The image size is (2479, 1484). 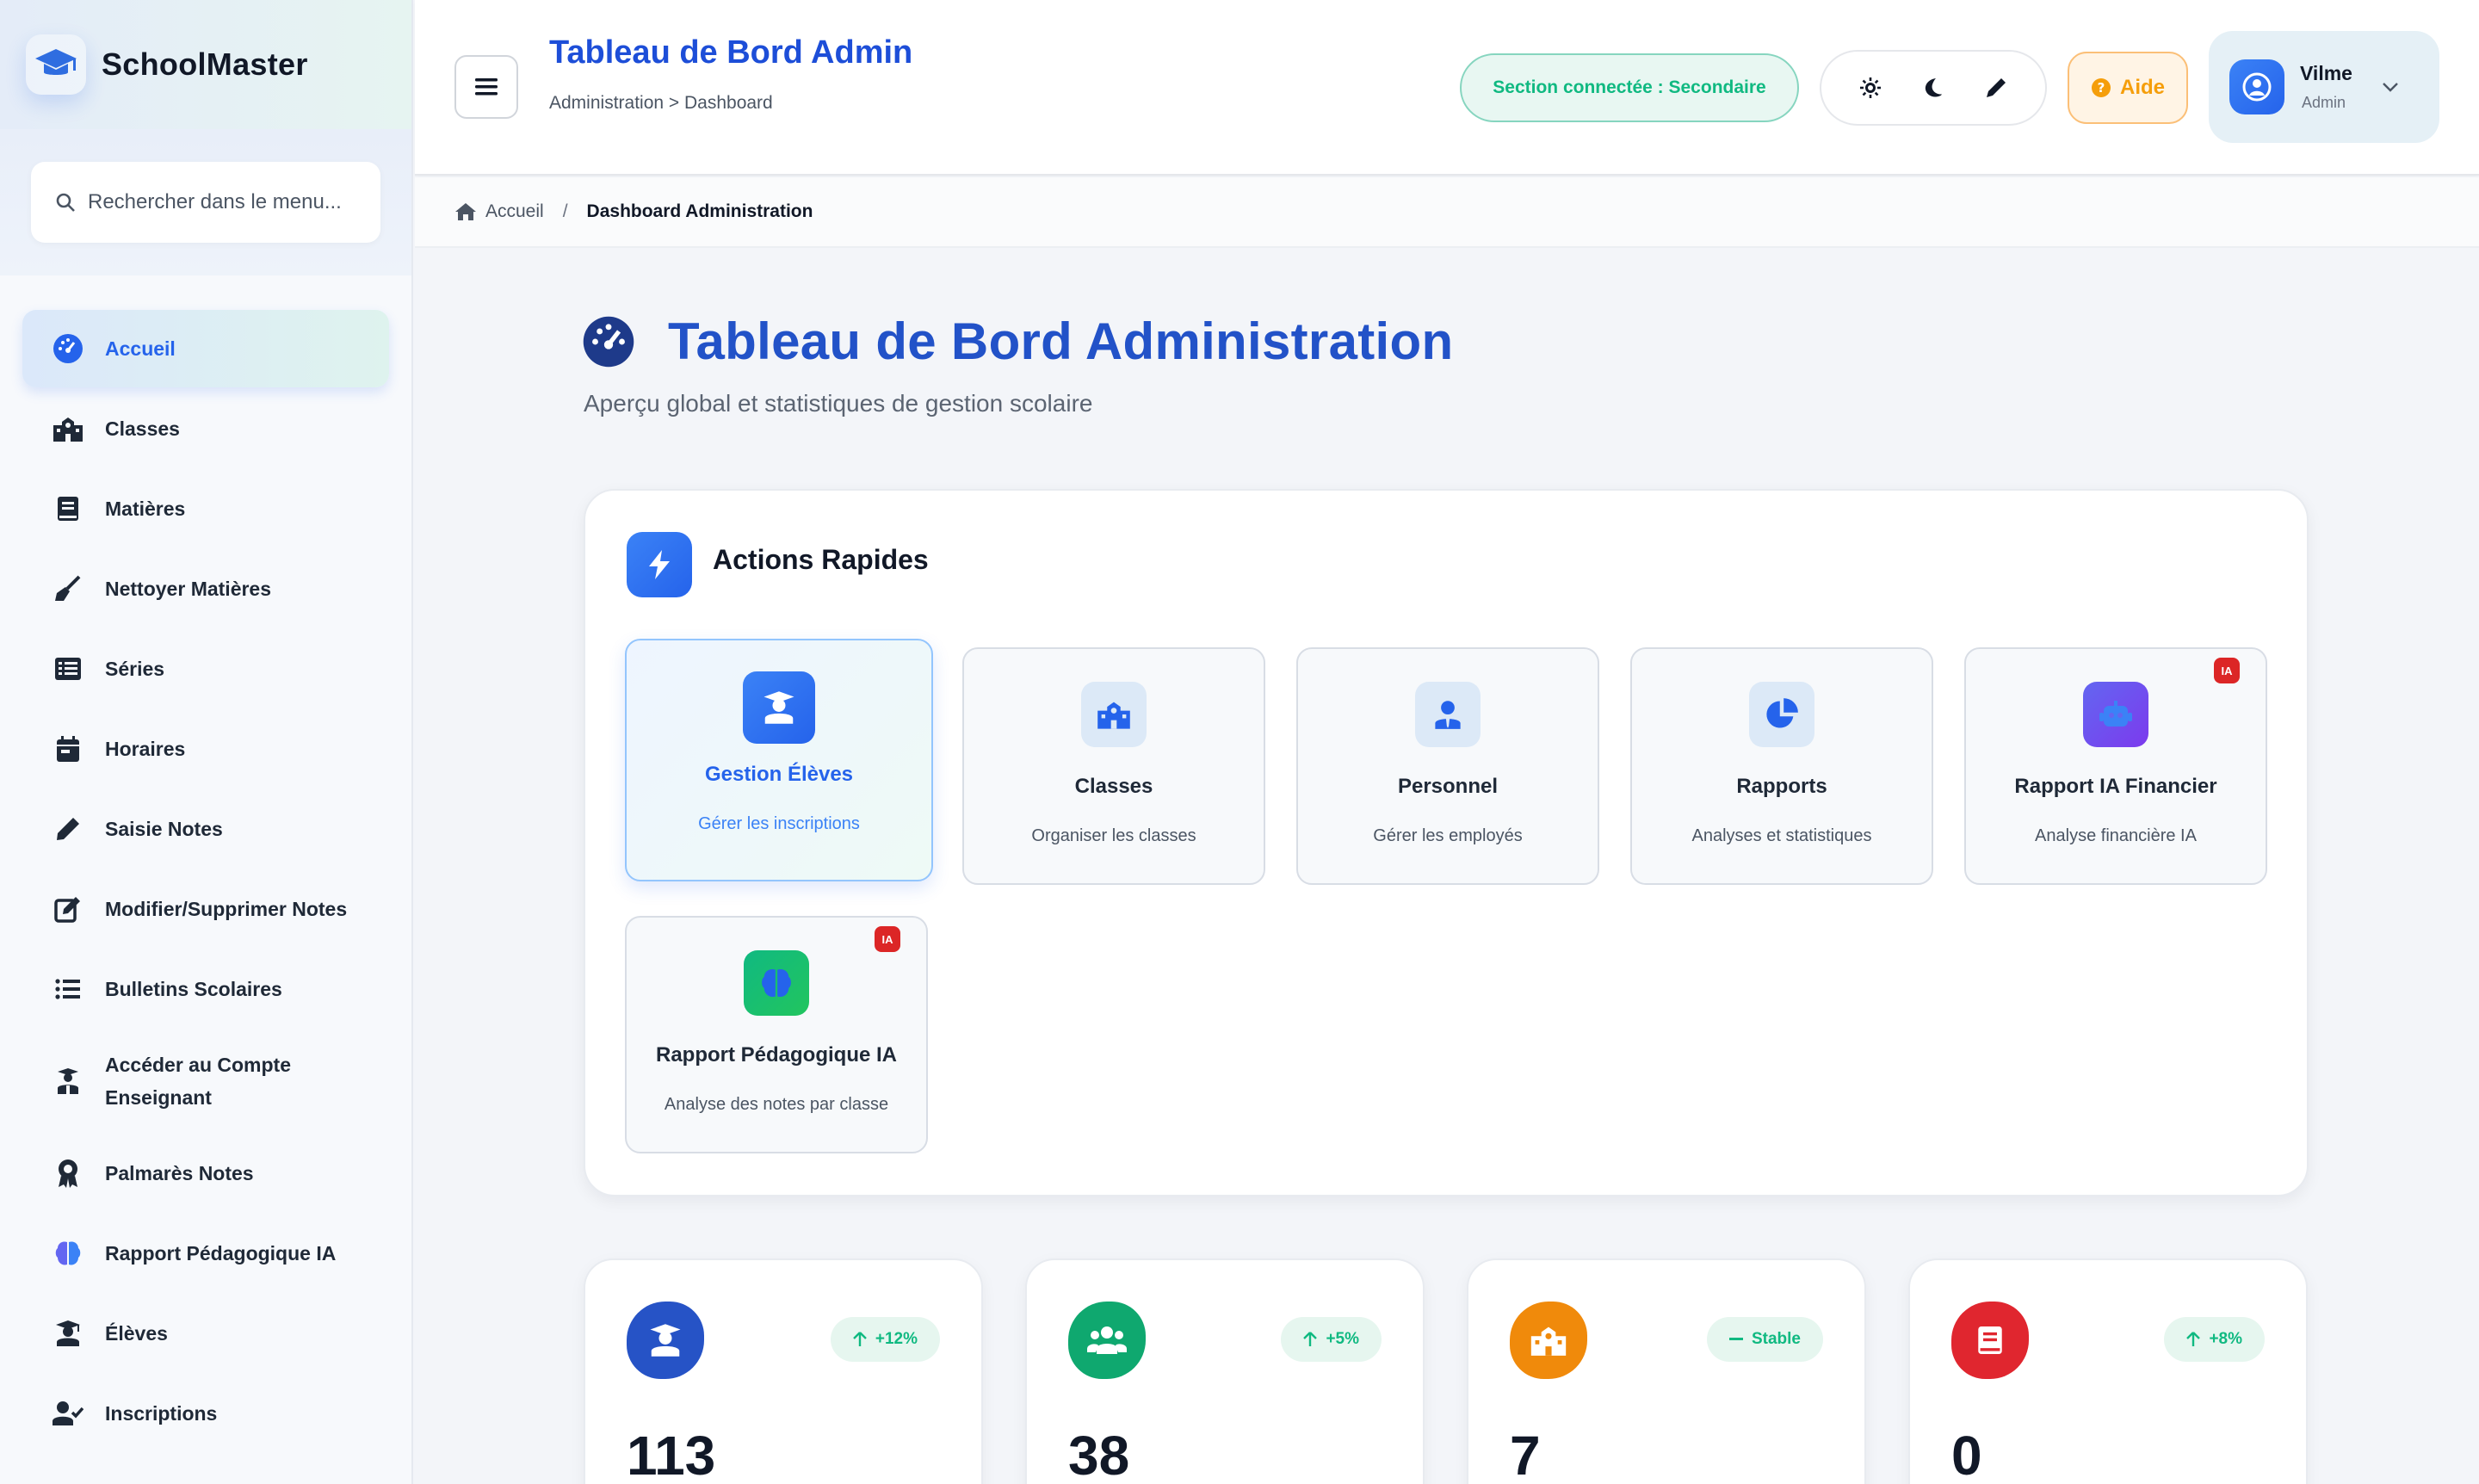 I want to click on sidebar-item-palmares-notes: Palmarès Notes, so click(x=205, y=1173).